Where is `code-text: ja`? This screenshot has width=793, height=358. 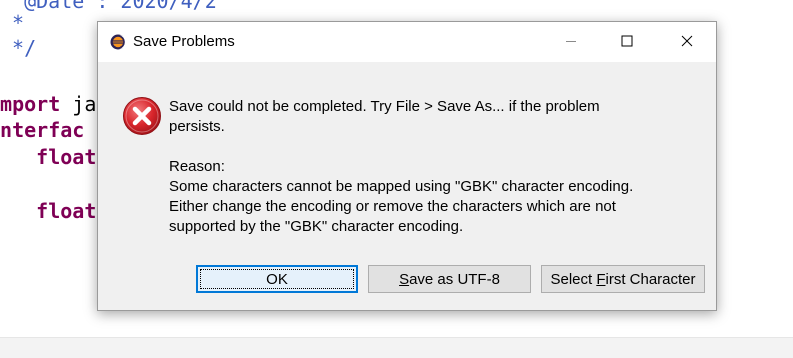 code-text: ja is located at coordinates (78, 104).